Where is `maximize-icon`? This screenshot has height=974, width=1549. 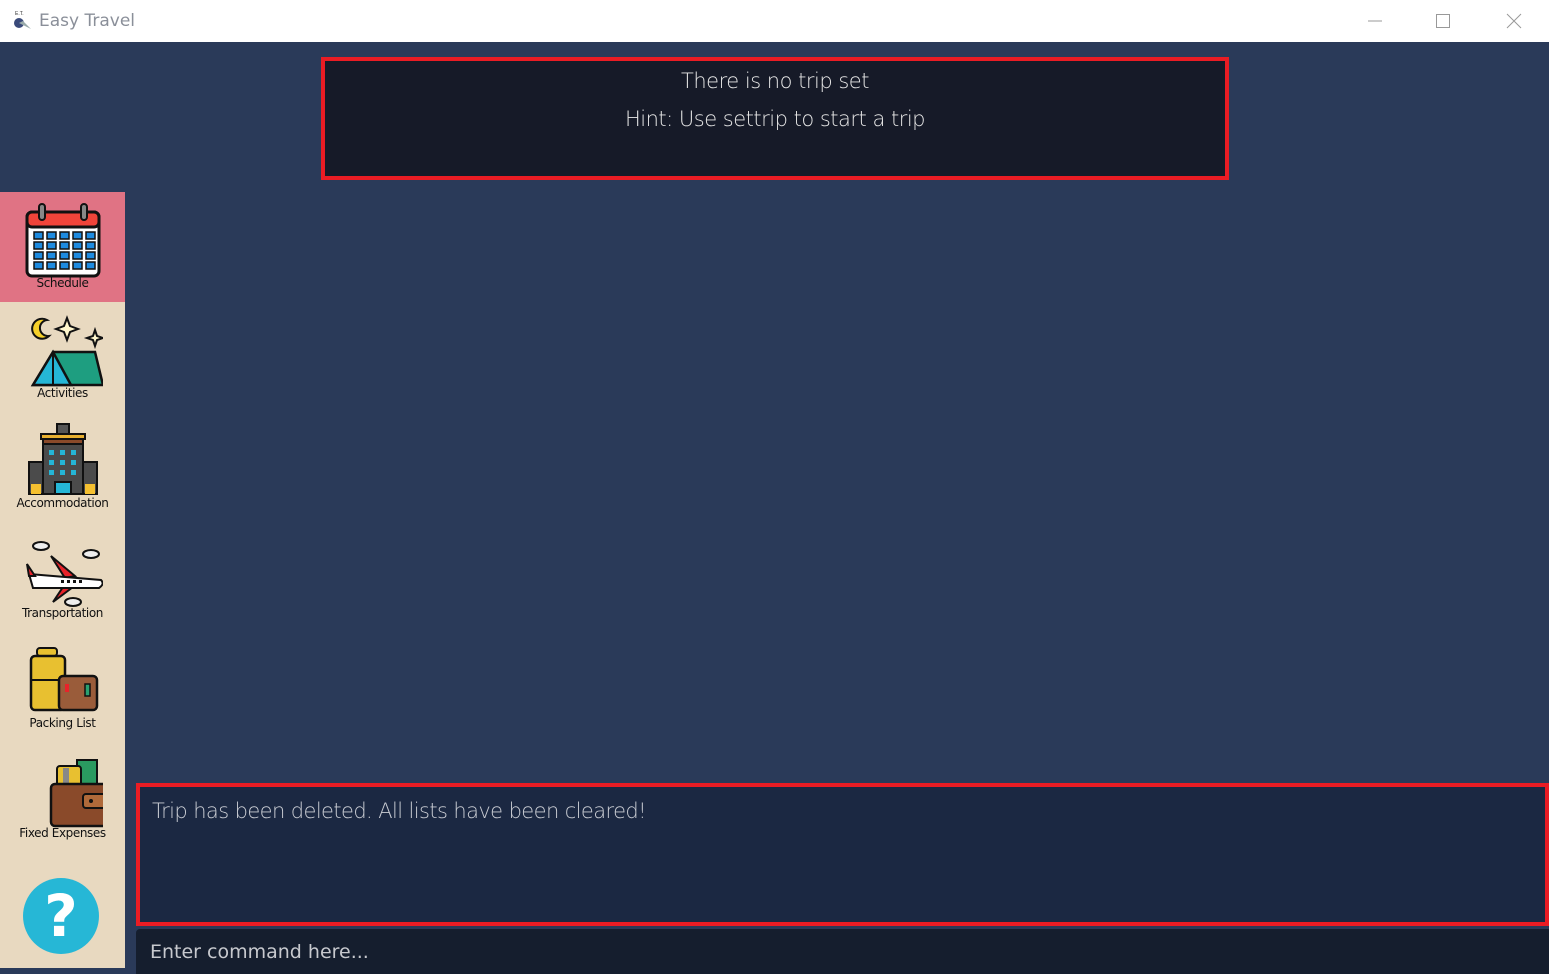 maximize-icon is located at coordinates (1443, 21).